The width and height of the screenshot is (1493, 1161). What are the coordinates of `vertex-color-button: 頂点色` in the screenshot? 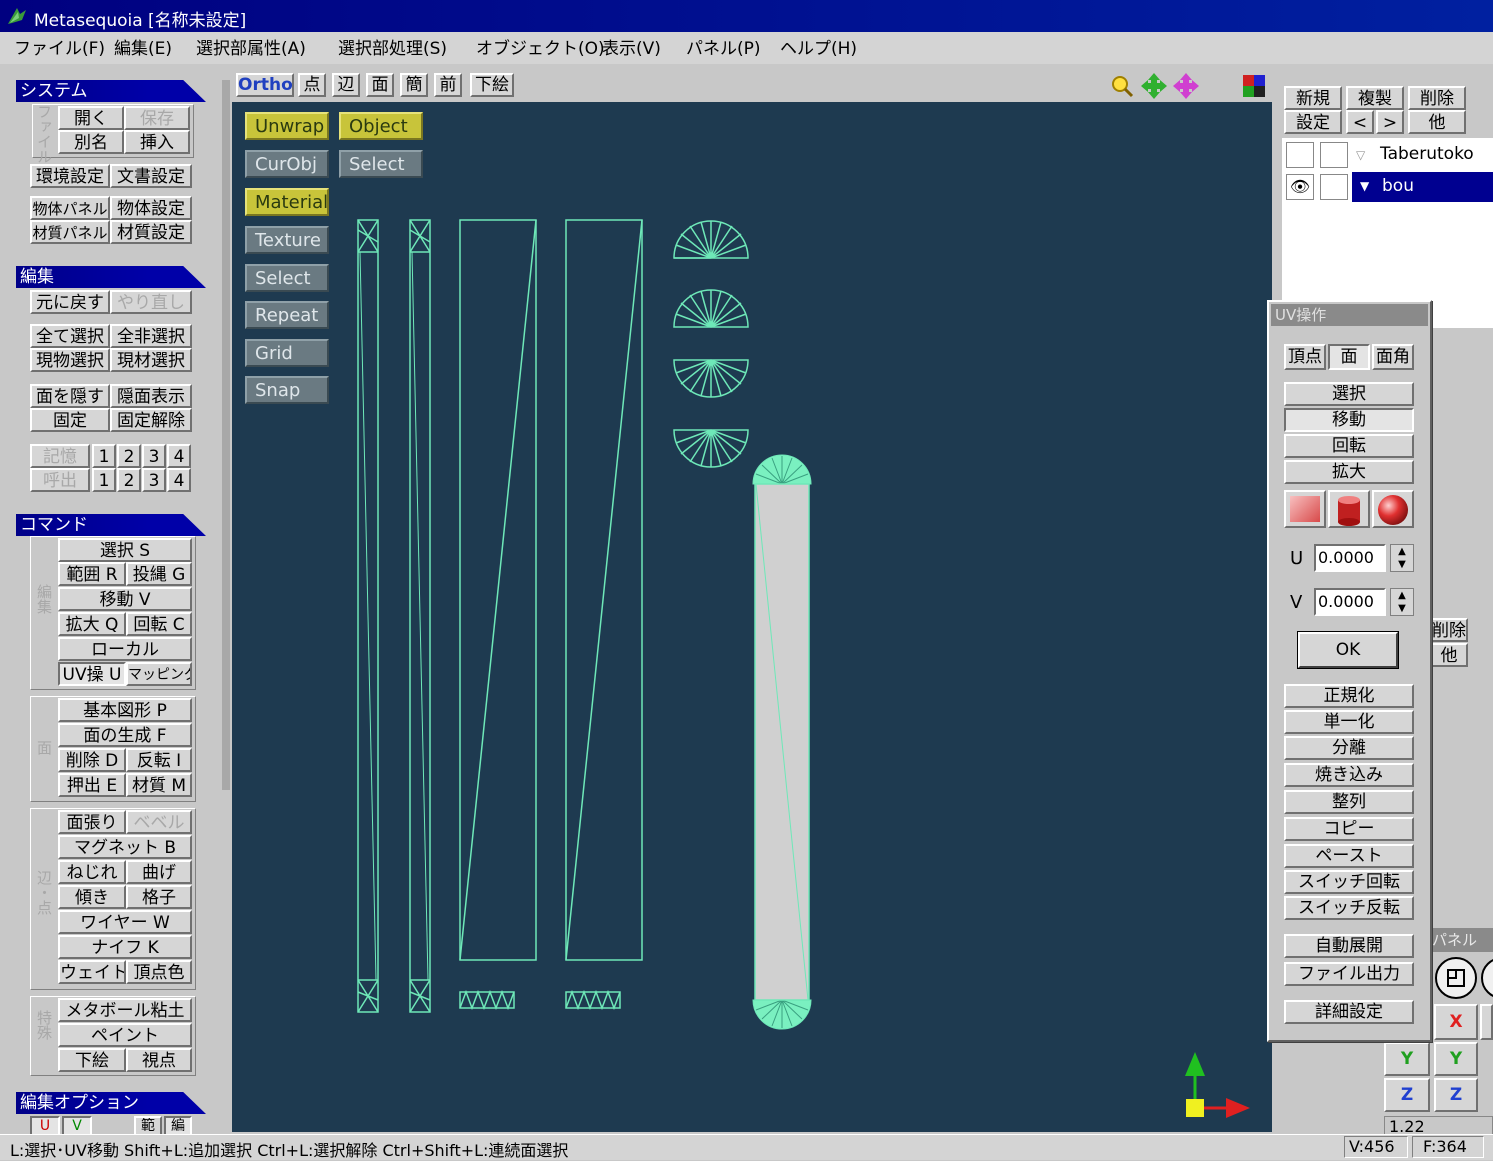 It's located at (159, 972).